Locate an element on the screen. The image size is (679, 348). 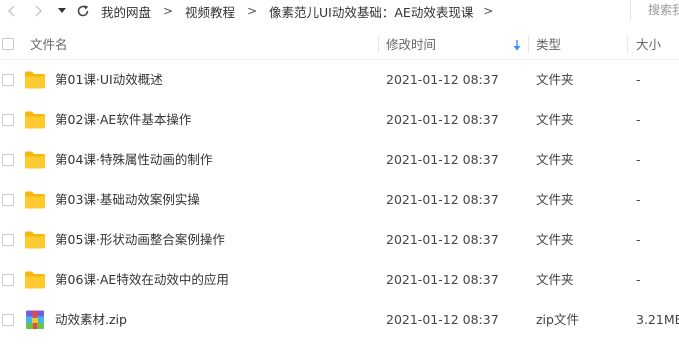
breadcrumb-item-video-tutorials: 视频教程 is located at coordinates (210, 11).